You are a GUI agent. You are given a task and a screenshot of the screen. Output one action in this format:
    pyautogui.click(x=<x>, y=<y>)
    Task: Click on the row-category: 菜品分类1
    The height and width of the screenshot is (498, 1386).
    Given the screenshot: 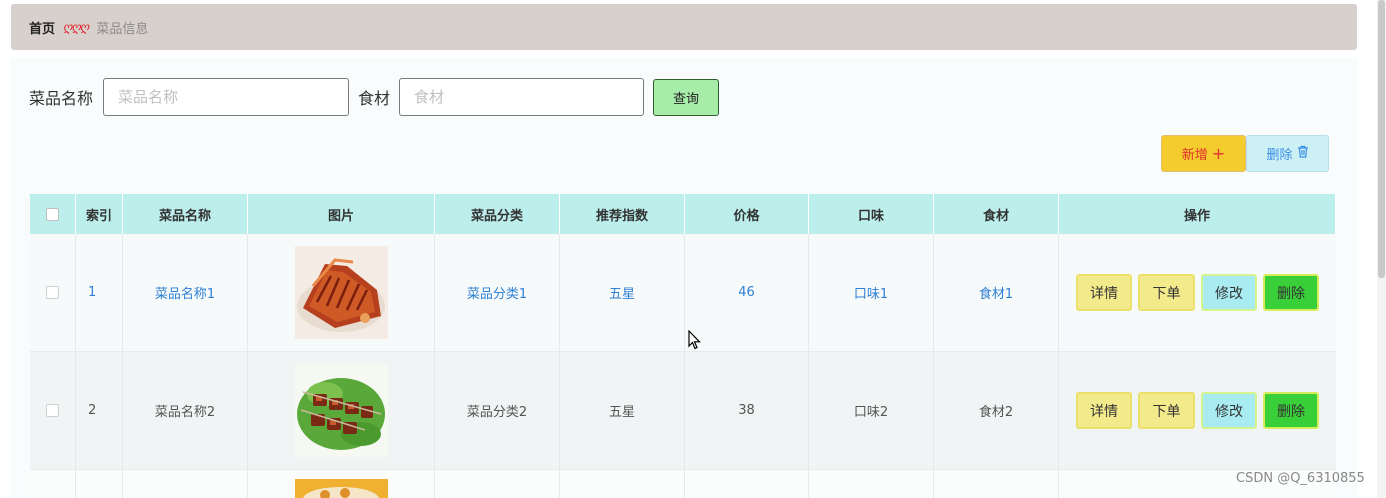 What is the action you would take?
    pyautogui.click(x=497, y=292)
    